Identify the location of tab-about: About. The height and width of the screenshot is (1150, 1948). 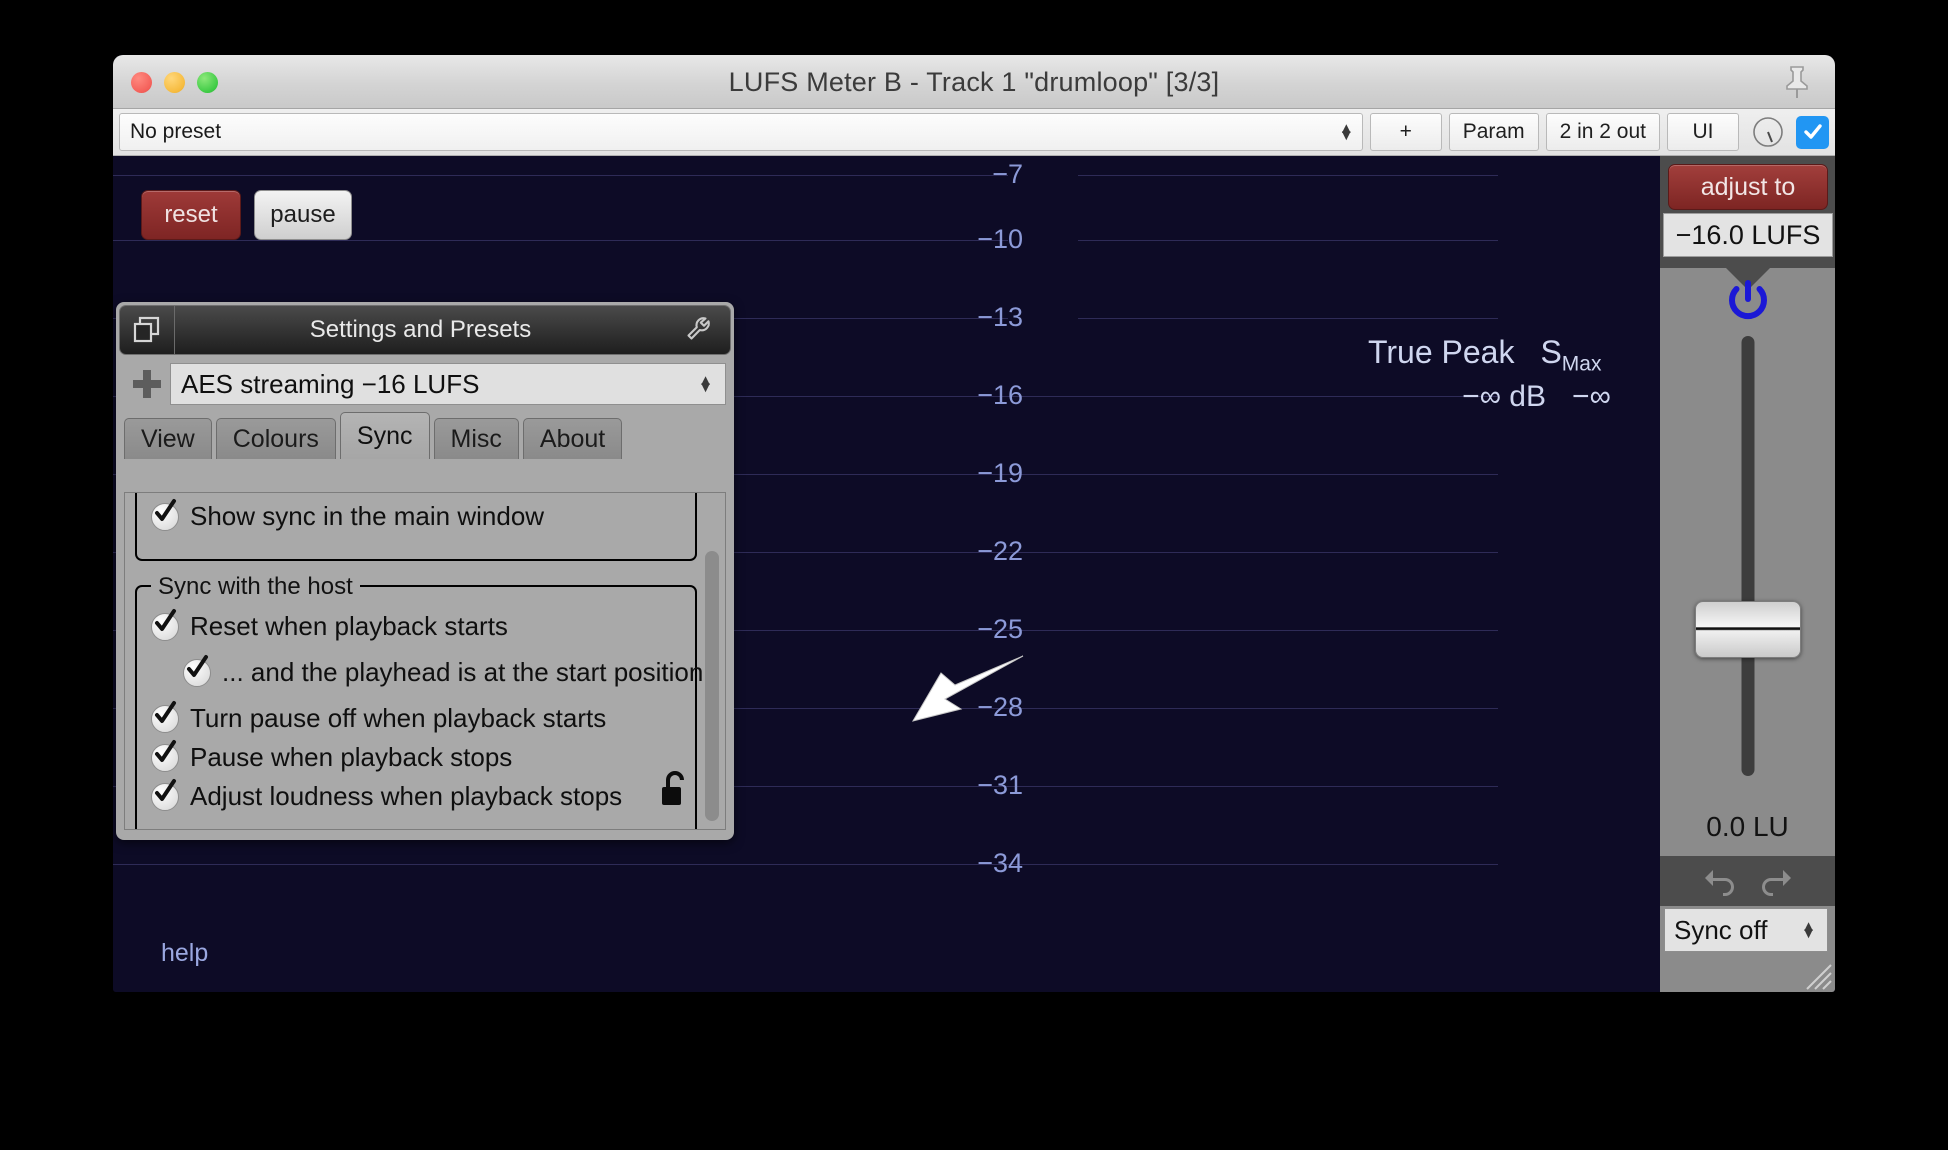
(572, 438).